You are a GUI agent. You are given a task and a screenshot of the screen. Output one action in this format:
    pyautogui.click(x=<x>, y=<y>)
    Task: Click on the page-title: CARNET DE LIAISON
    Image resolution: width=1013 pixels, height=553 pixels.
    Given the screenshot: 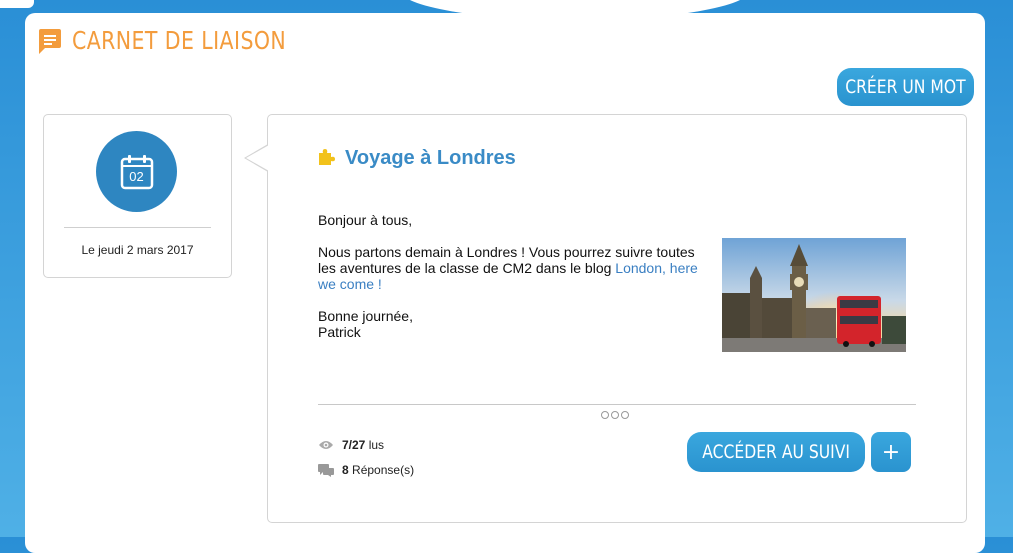 What is the action you would take?
    pyautogui.click(x=179, y=40)
    